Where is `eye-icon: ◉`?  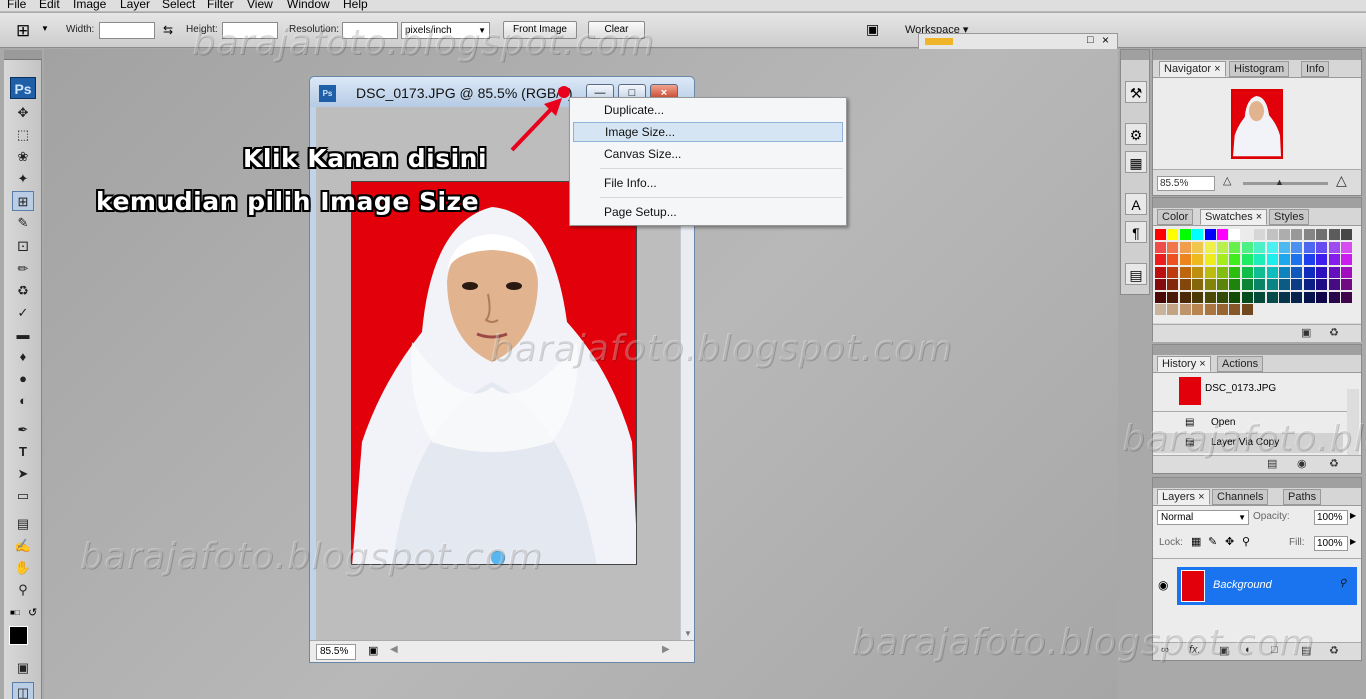
eye-icon: ◉ is located at coordinates (1163, 585).